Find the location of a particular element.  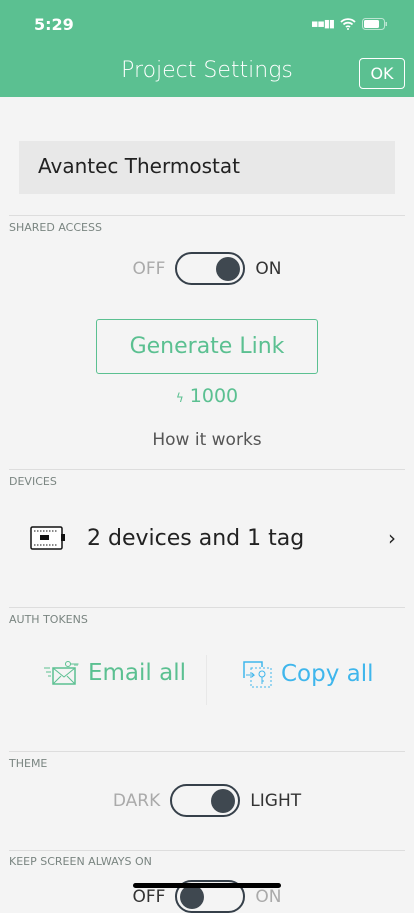

email-all-button: Email all is located at coordinates (115, 673).